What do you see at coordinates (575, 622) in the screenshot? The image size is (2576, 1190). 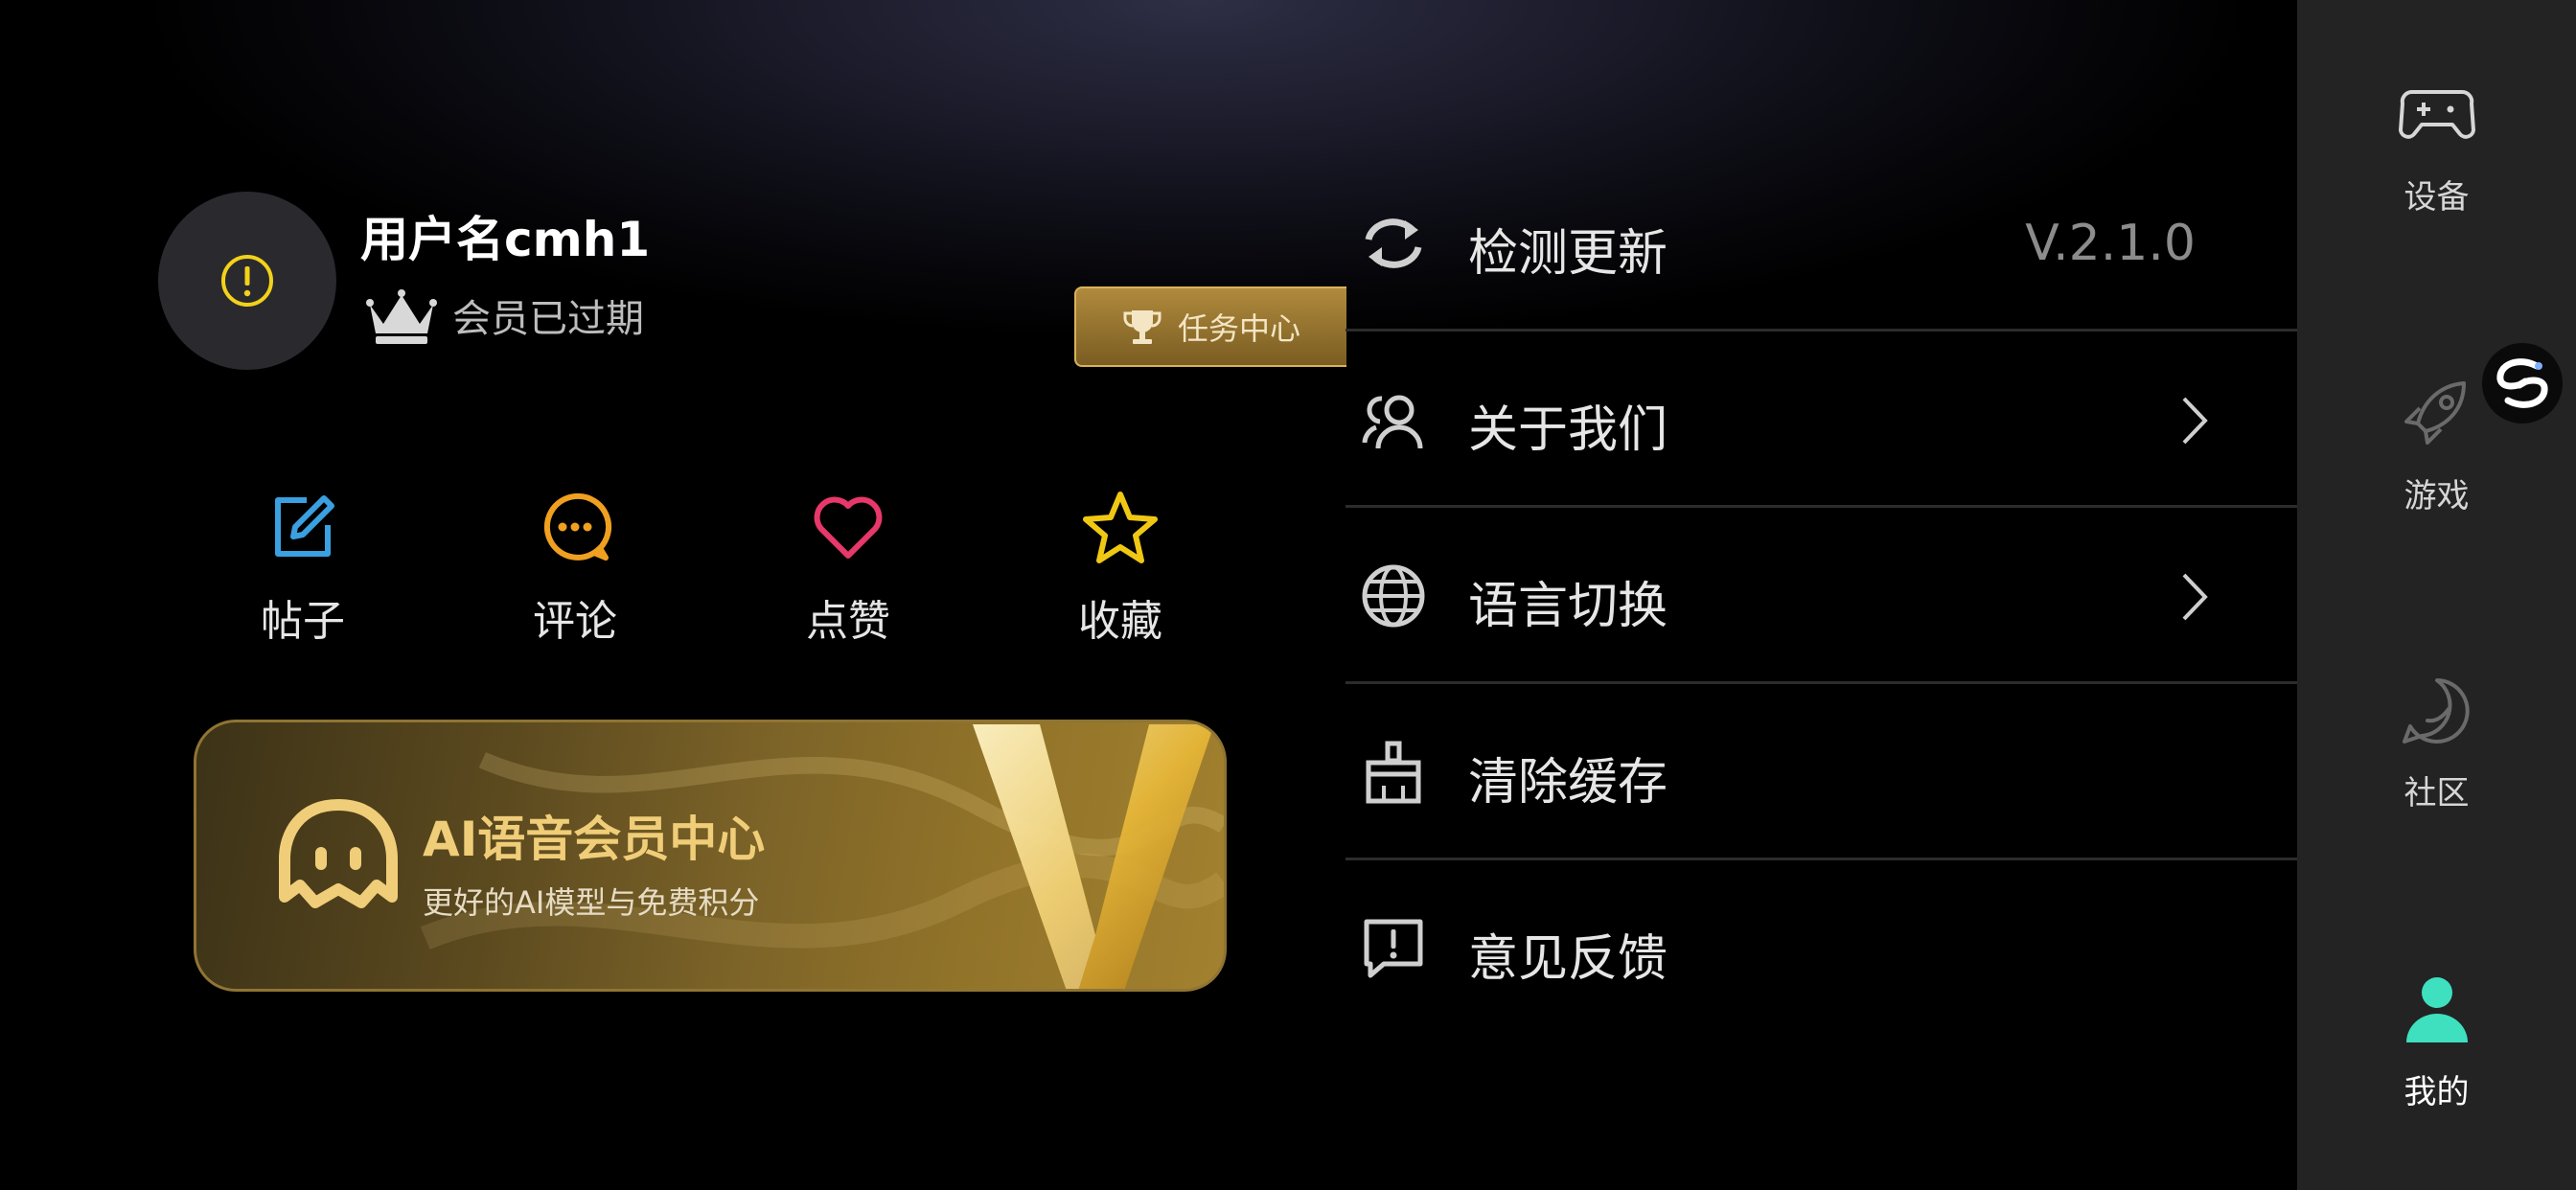 I see `action-label: 评论` at bounding box center [575, 622].